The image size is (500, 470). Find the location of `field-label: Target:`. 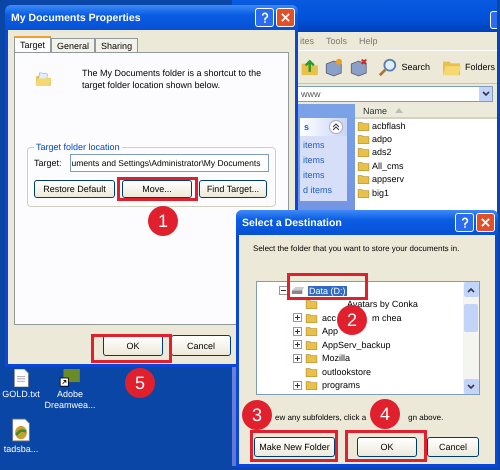

field-label: Target: is located at coordinates (48, 163).